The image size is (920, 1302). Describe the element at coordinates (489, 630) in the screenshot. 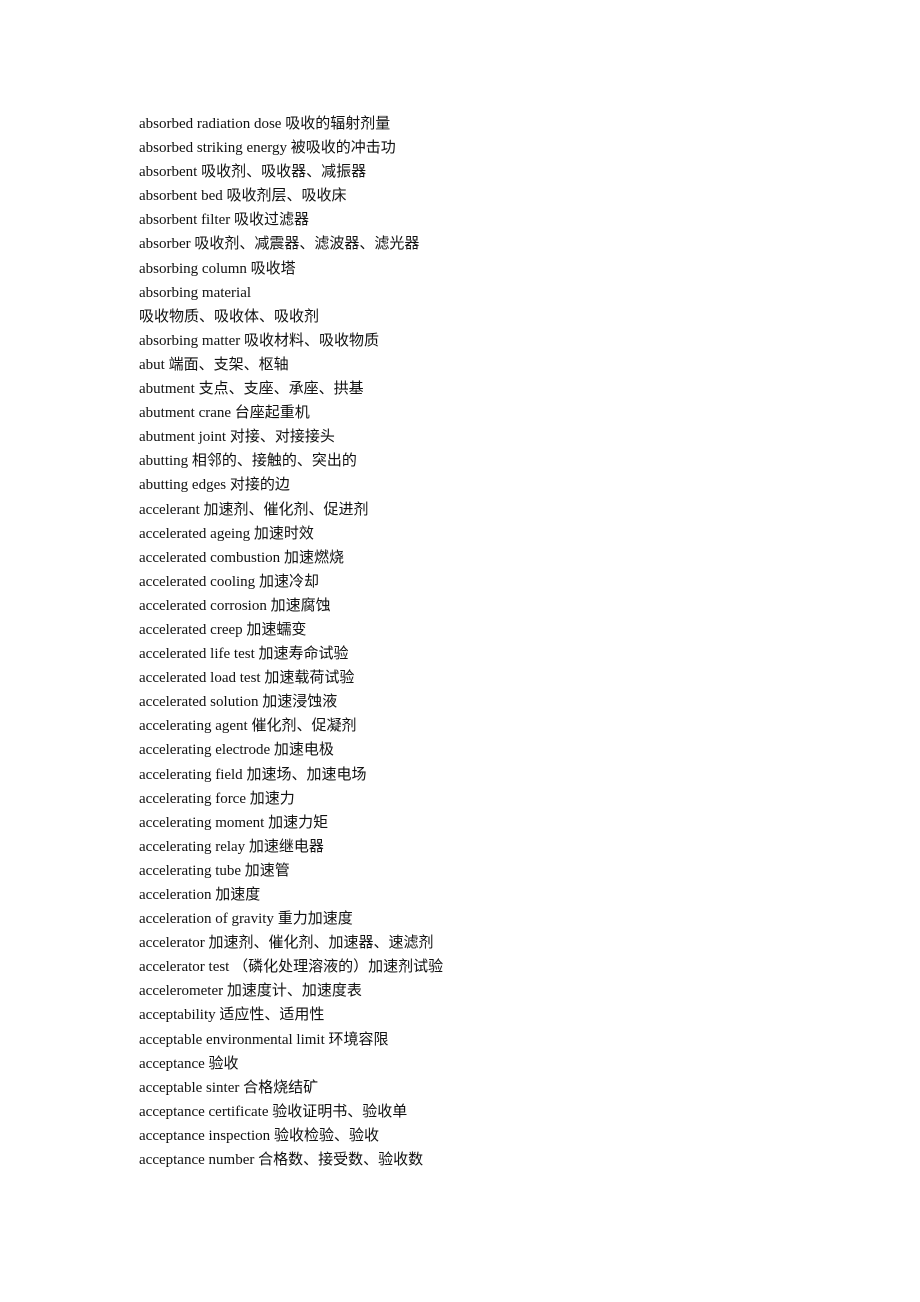

I see `glossary-entry: accelerated creep 加速蠕变` at that location.